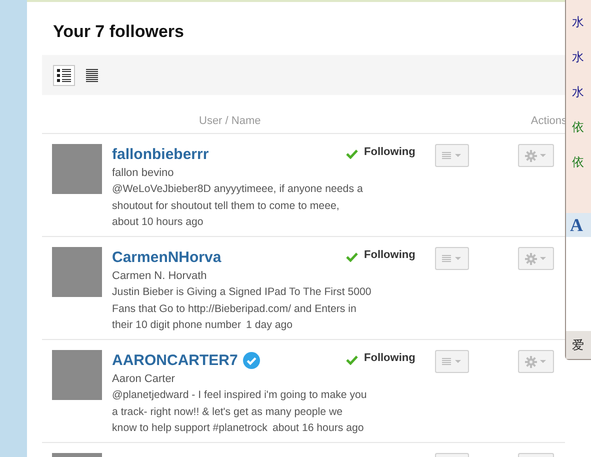 The height and width of the screenshot is (457, 591). Describe the element at coordinates (167, 257) in the screenshot. I see `screen-name-link: CarmenNHorva` at that location.